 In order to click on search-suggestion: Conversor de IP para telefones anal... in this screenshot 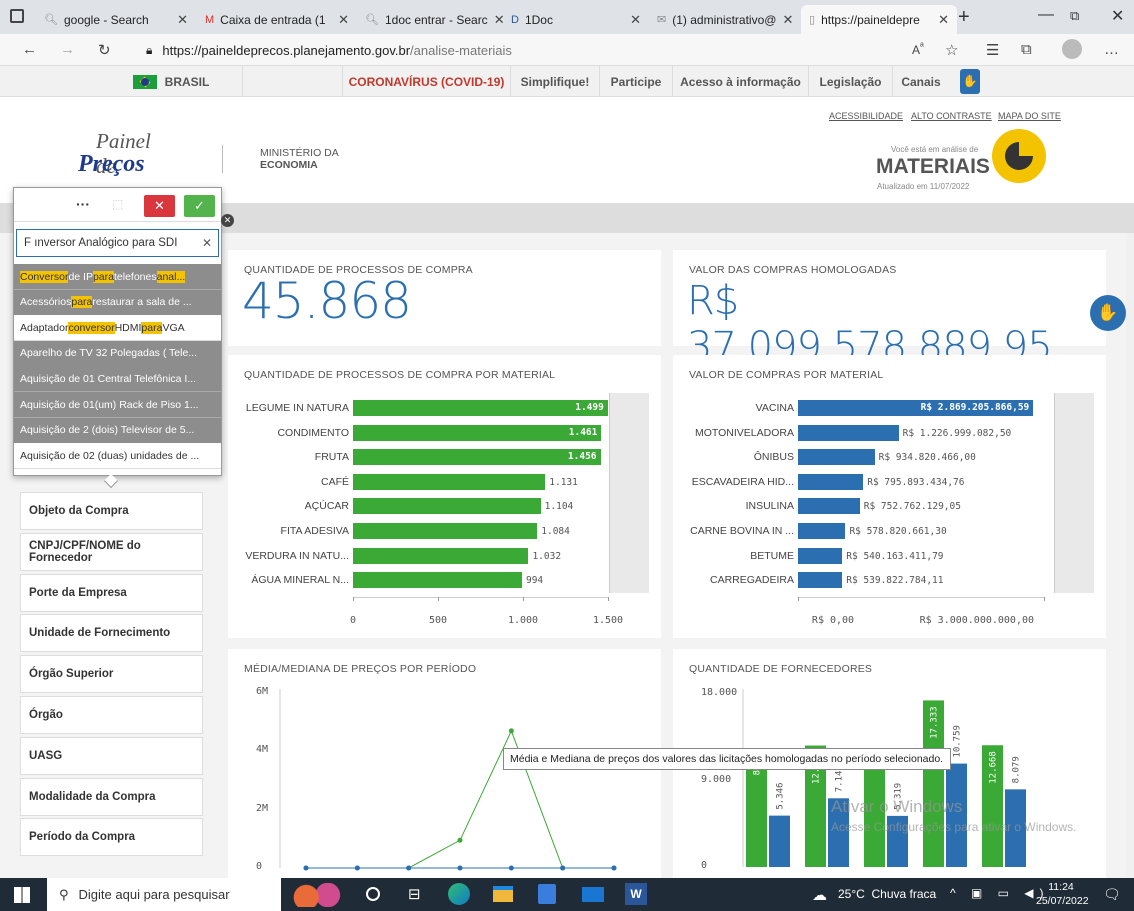, I will do `click(117, 277)`.